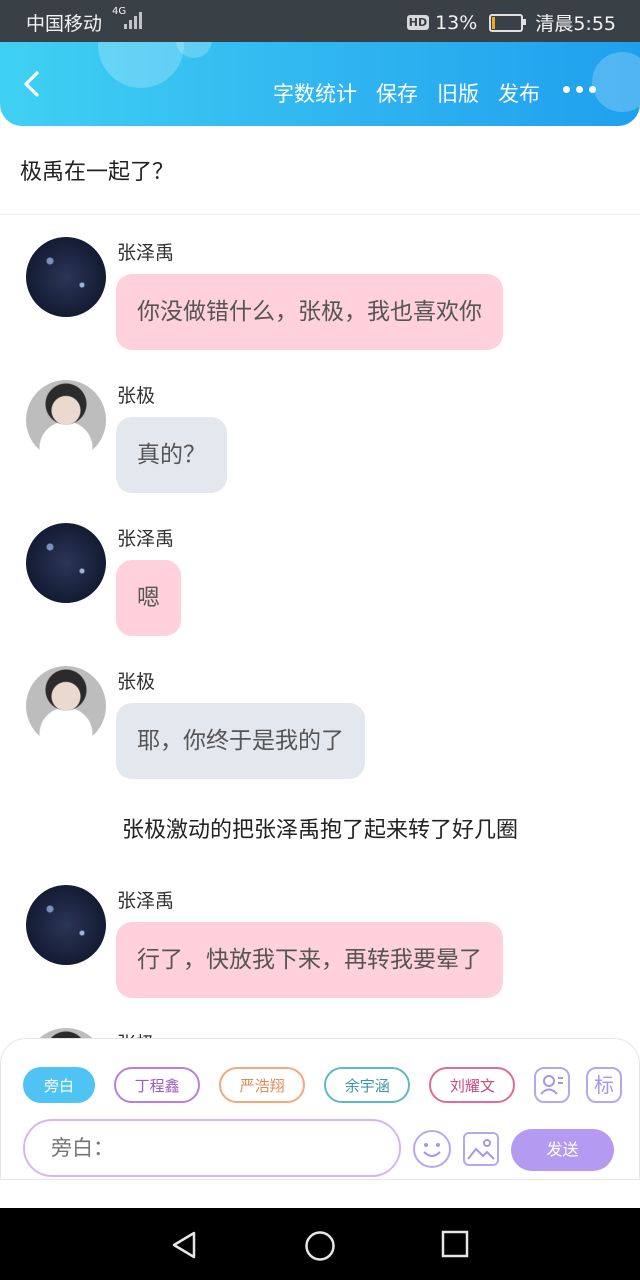 This screenshot has width=640, height=1280. Describe the element at coordinates (519, 93) in the screenshot. I see `publish-button: 发布` at that location.